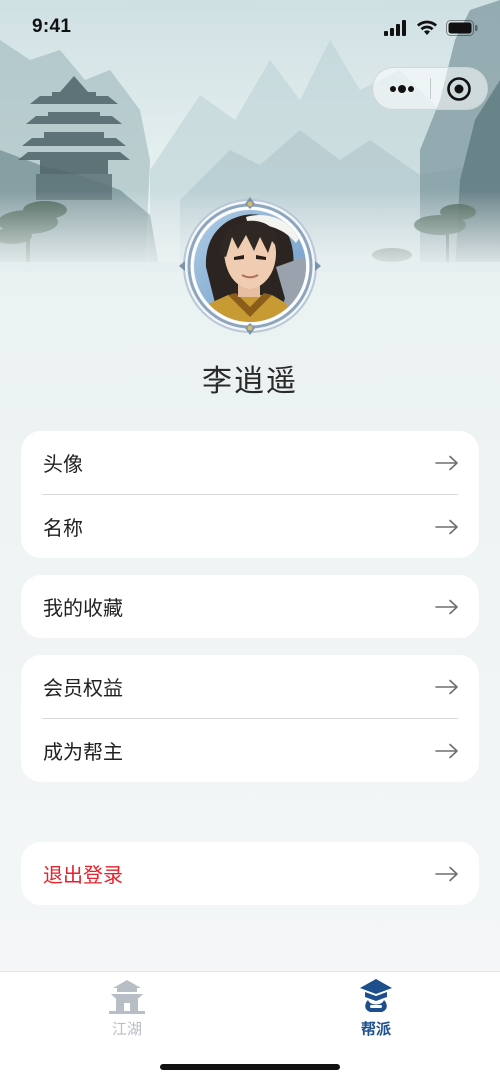 This screenshot has width=500, height=1083. I want to click on profile-settings-card: 头像 名称, so click(250, 494).